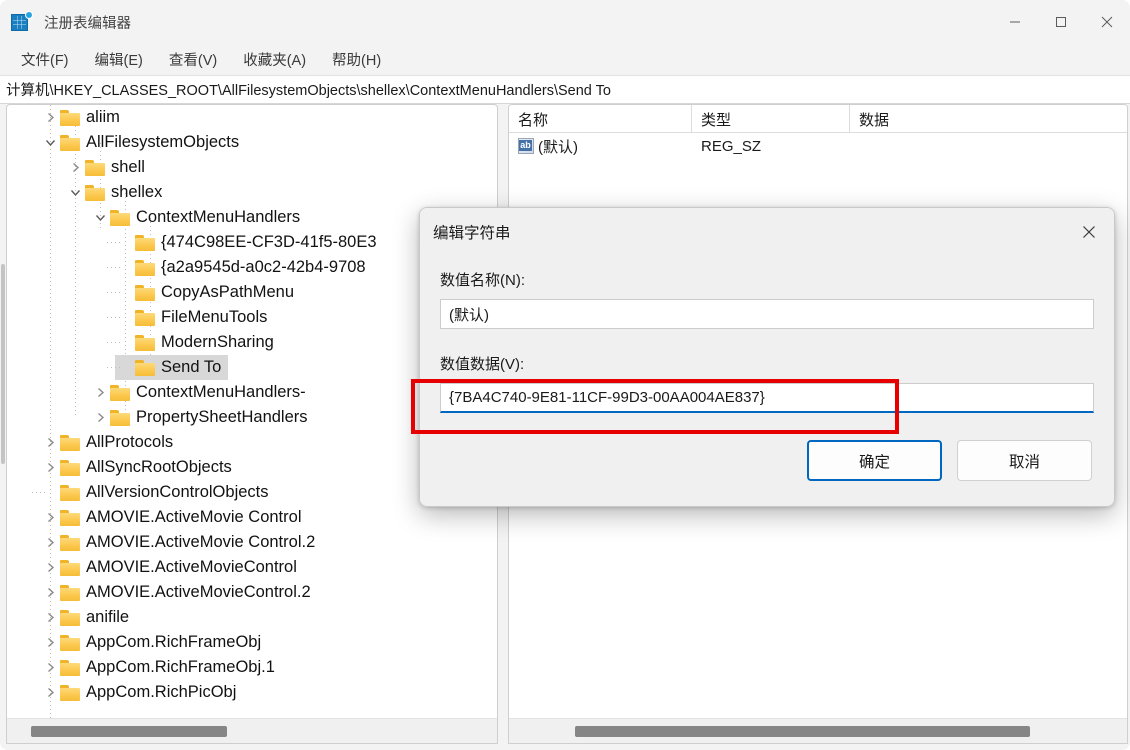 The width and height of the screenshot is (1130, 750). What do you see at coordinates (472, 233) in the screenshot?
I see `dialog-title: 编辑字符串` at bounding box center [472, 233].